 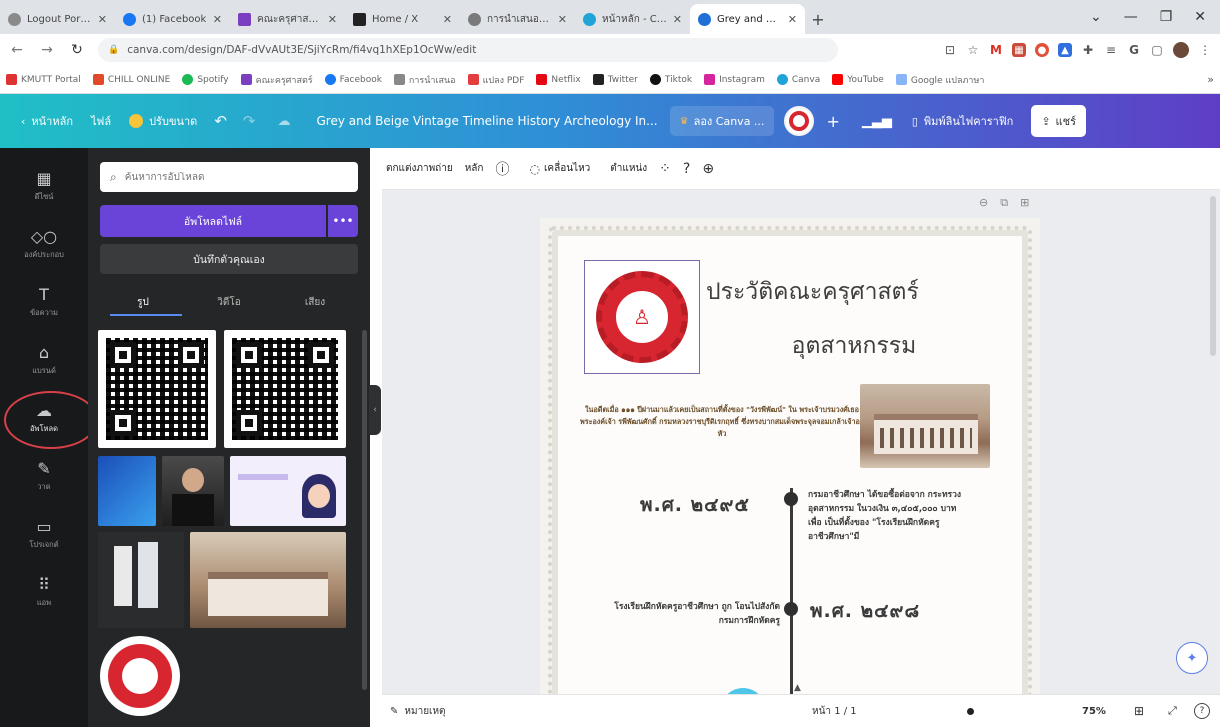 What do you see at coordinates (642, 317) in the screenshot?
I see `faculty-logo-frame: ♙` at bounding box center [642, 317].